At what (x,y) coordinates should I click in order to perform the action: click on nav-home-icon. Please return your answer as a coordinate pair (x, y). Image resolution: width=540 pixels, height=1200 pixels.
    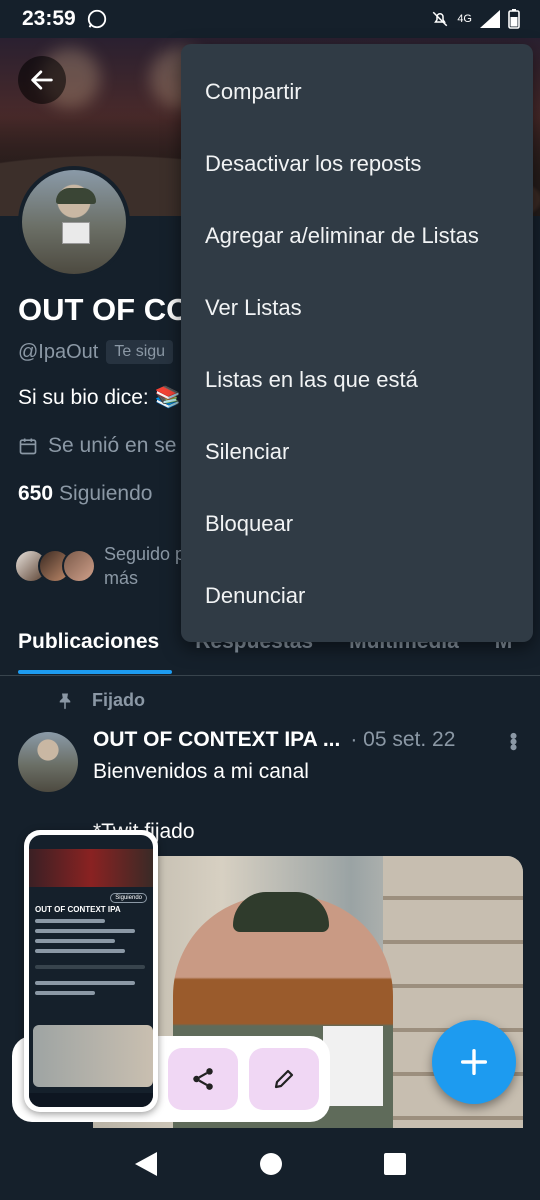
    Looking at the image, I should click on (271, 1164).